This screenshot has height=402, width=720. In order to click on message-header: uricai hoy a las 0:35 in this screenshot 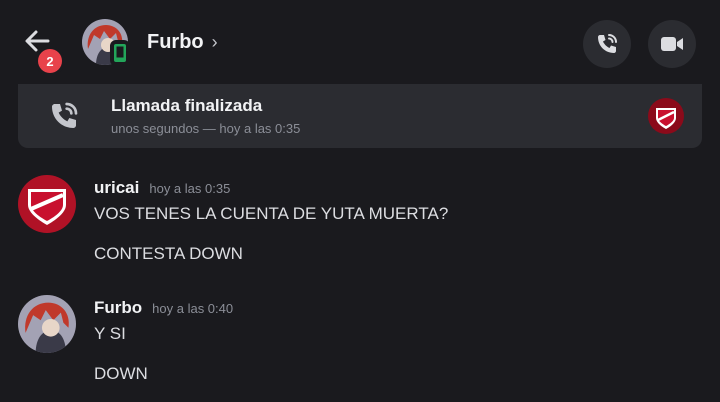, I will do `click(162, 188)`.